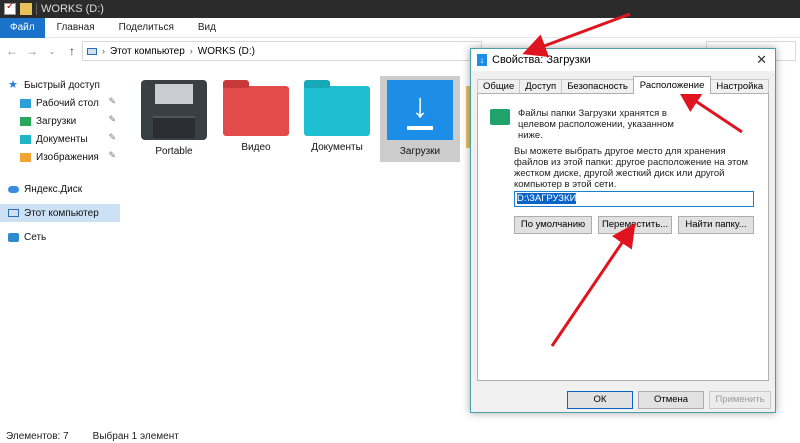 This screenshot has height=443, width=800. Describe the element at coordinates (541, 86) in the screenshot. I see `tab-sharing: Доступ` at that location.